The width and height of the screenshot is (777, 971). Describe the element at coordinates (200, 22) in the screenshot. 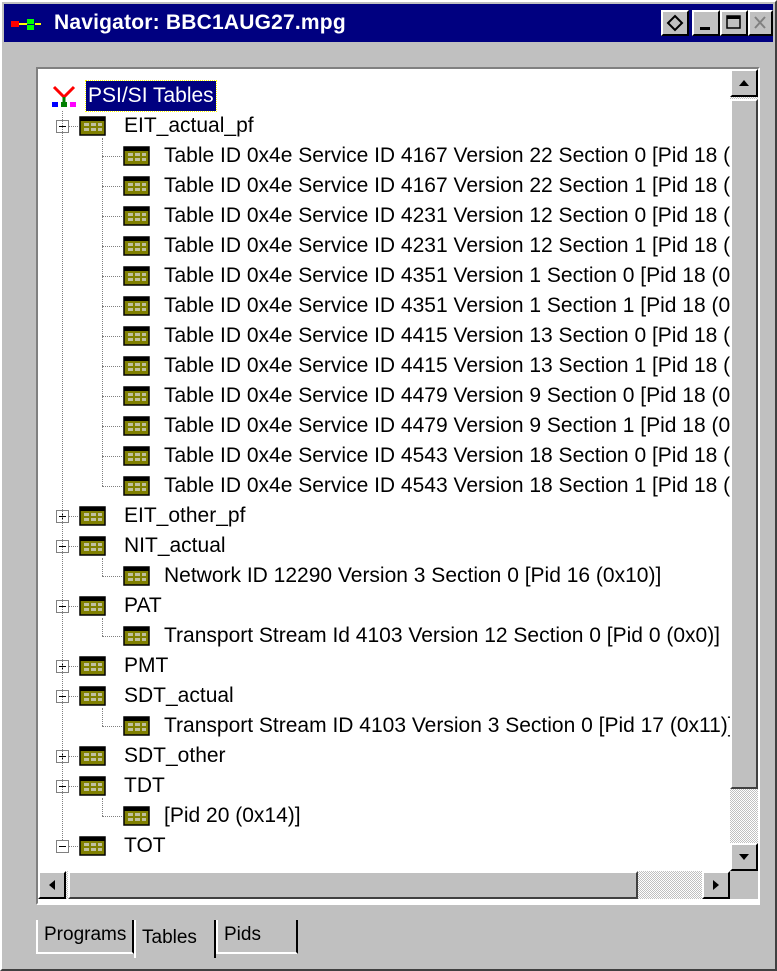

I see `window-title: Navigator: BBC1AUG27.mpg` at that location.